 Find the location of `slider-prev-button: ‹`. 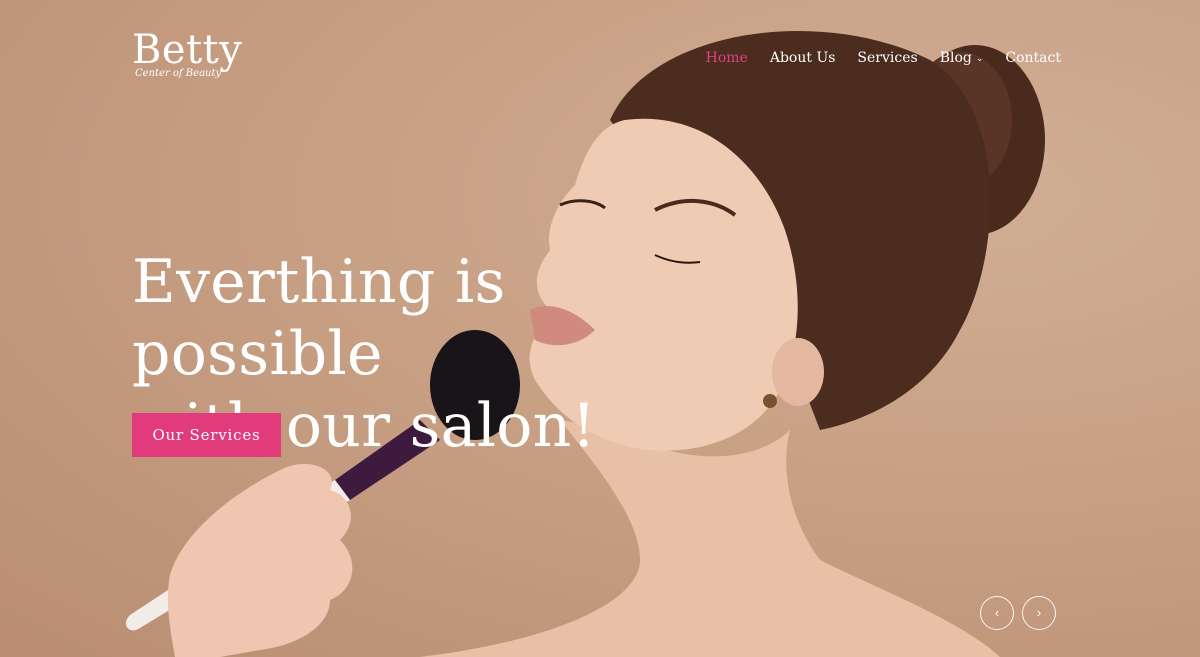

slider-prev-button: ‹ is located at coordinates (997, 613).